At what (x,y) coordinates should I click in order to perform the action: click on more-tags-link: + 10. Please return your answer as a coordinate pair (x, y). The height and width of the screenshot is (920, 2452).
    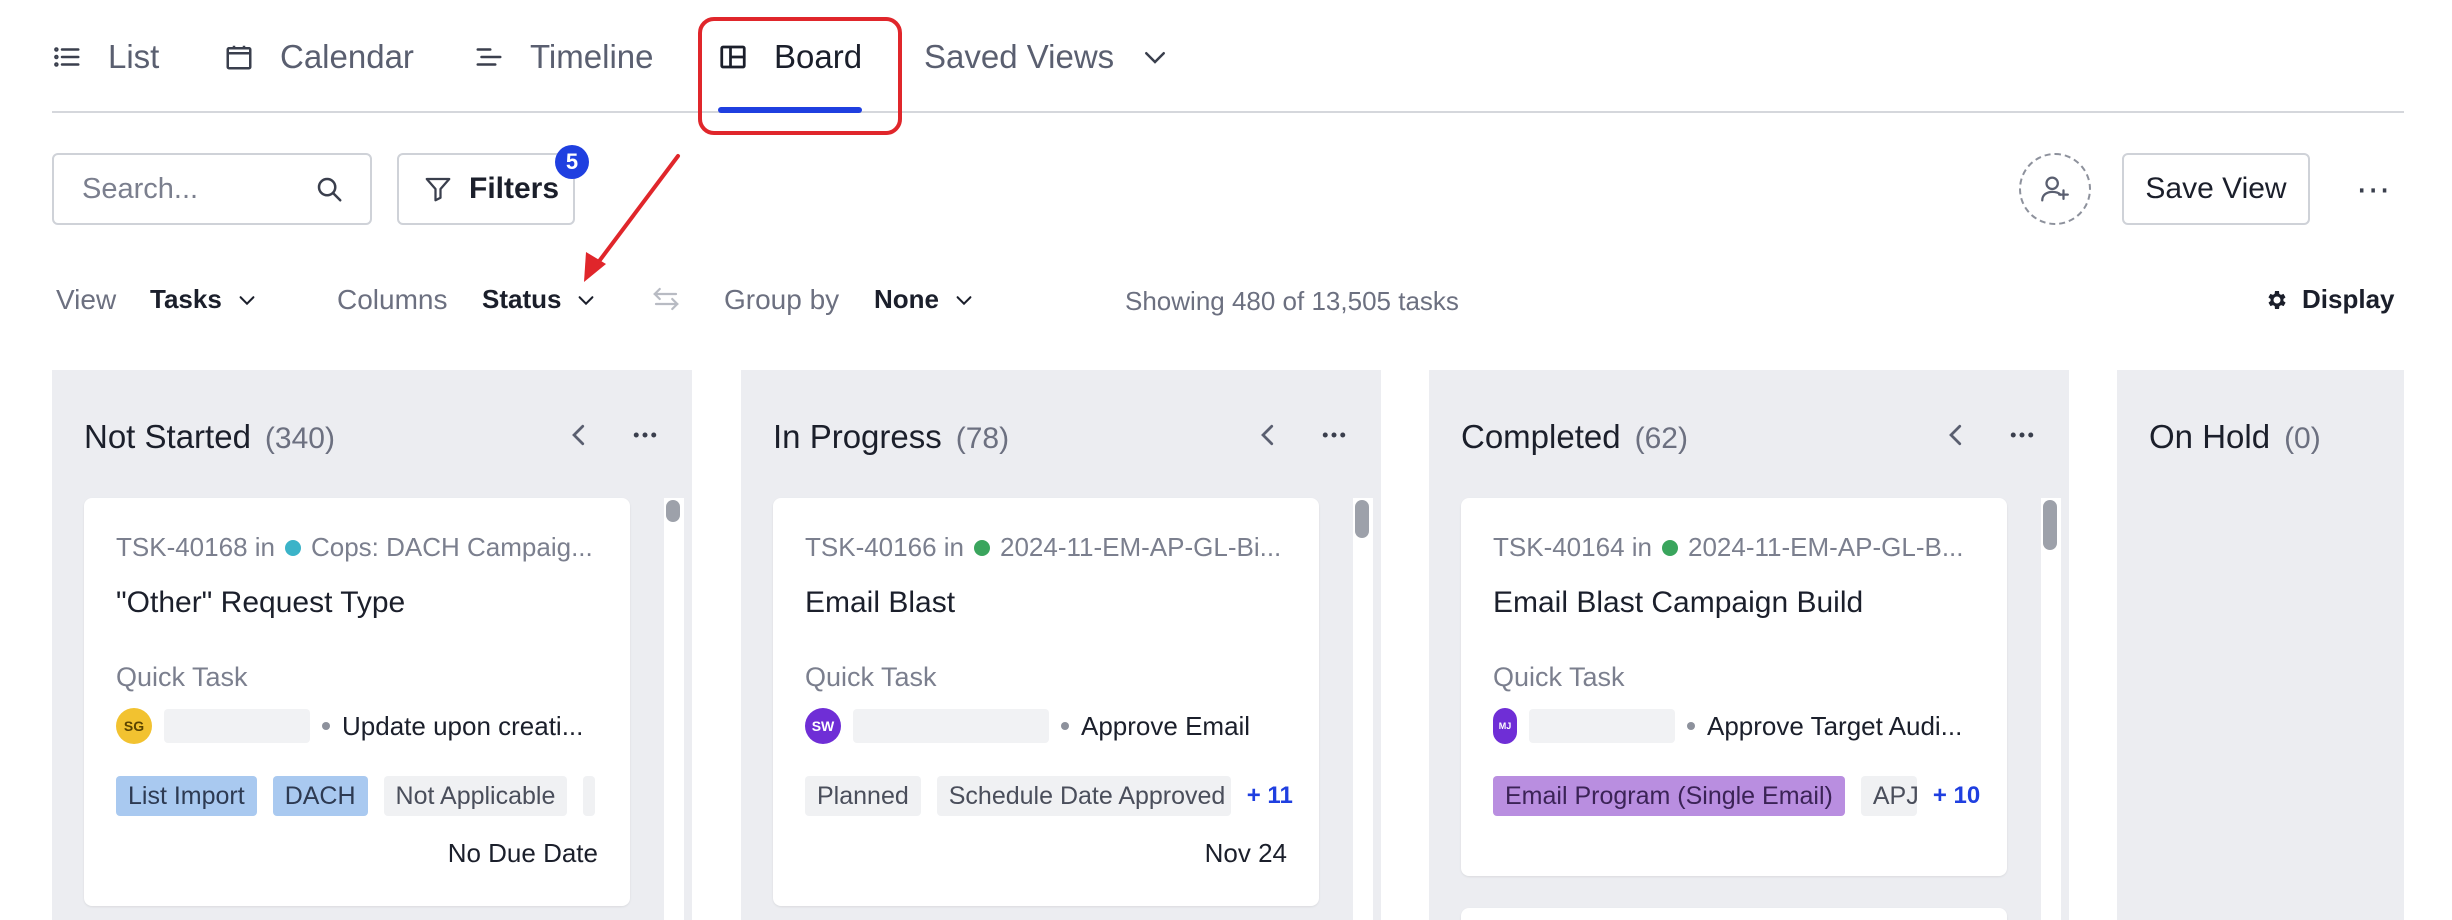
    Looking at the image, I should click on (1956, 796).